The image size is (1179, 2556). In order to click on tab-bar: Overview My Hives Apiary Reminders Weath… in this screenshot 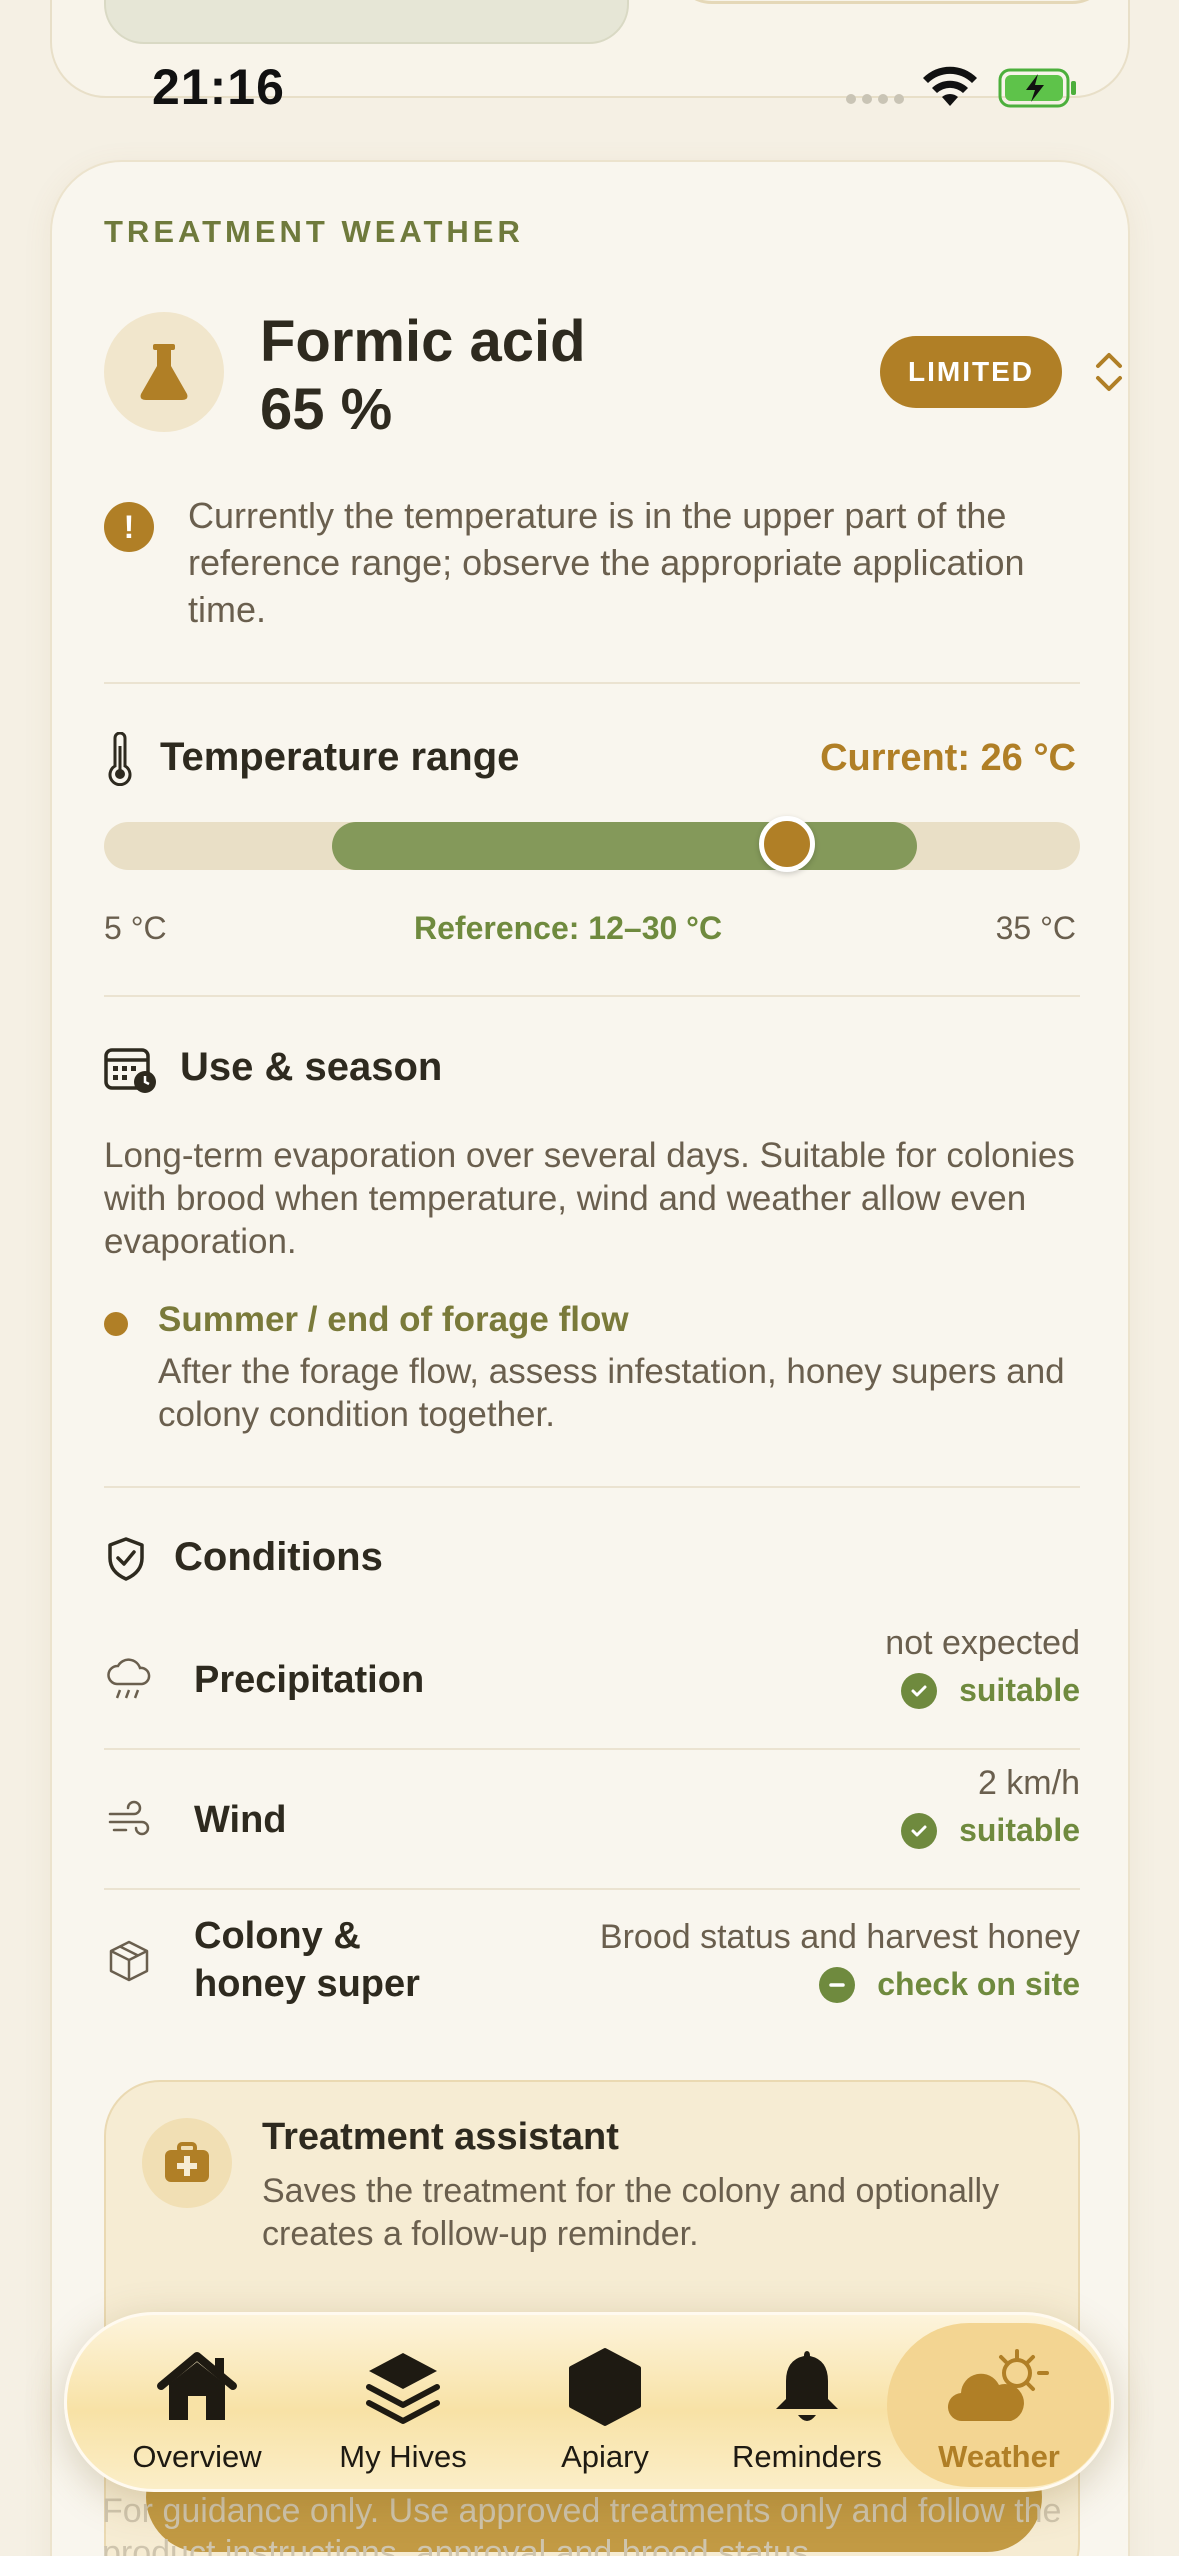, I will do `click(589, 2402)`.